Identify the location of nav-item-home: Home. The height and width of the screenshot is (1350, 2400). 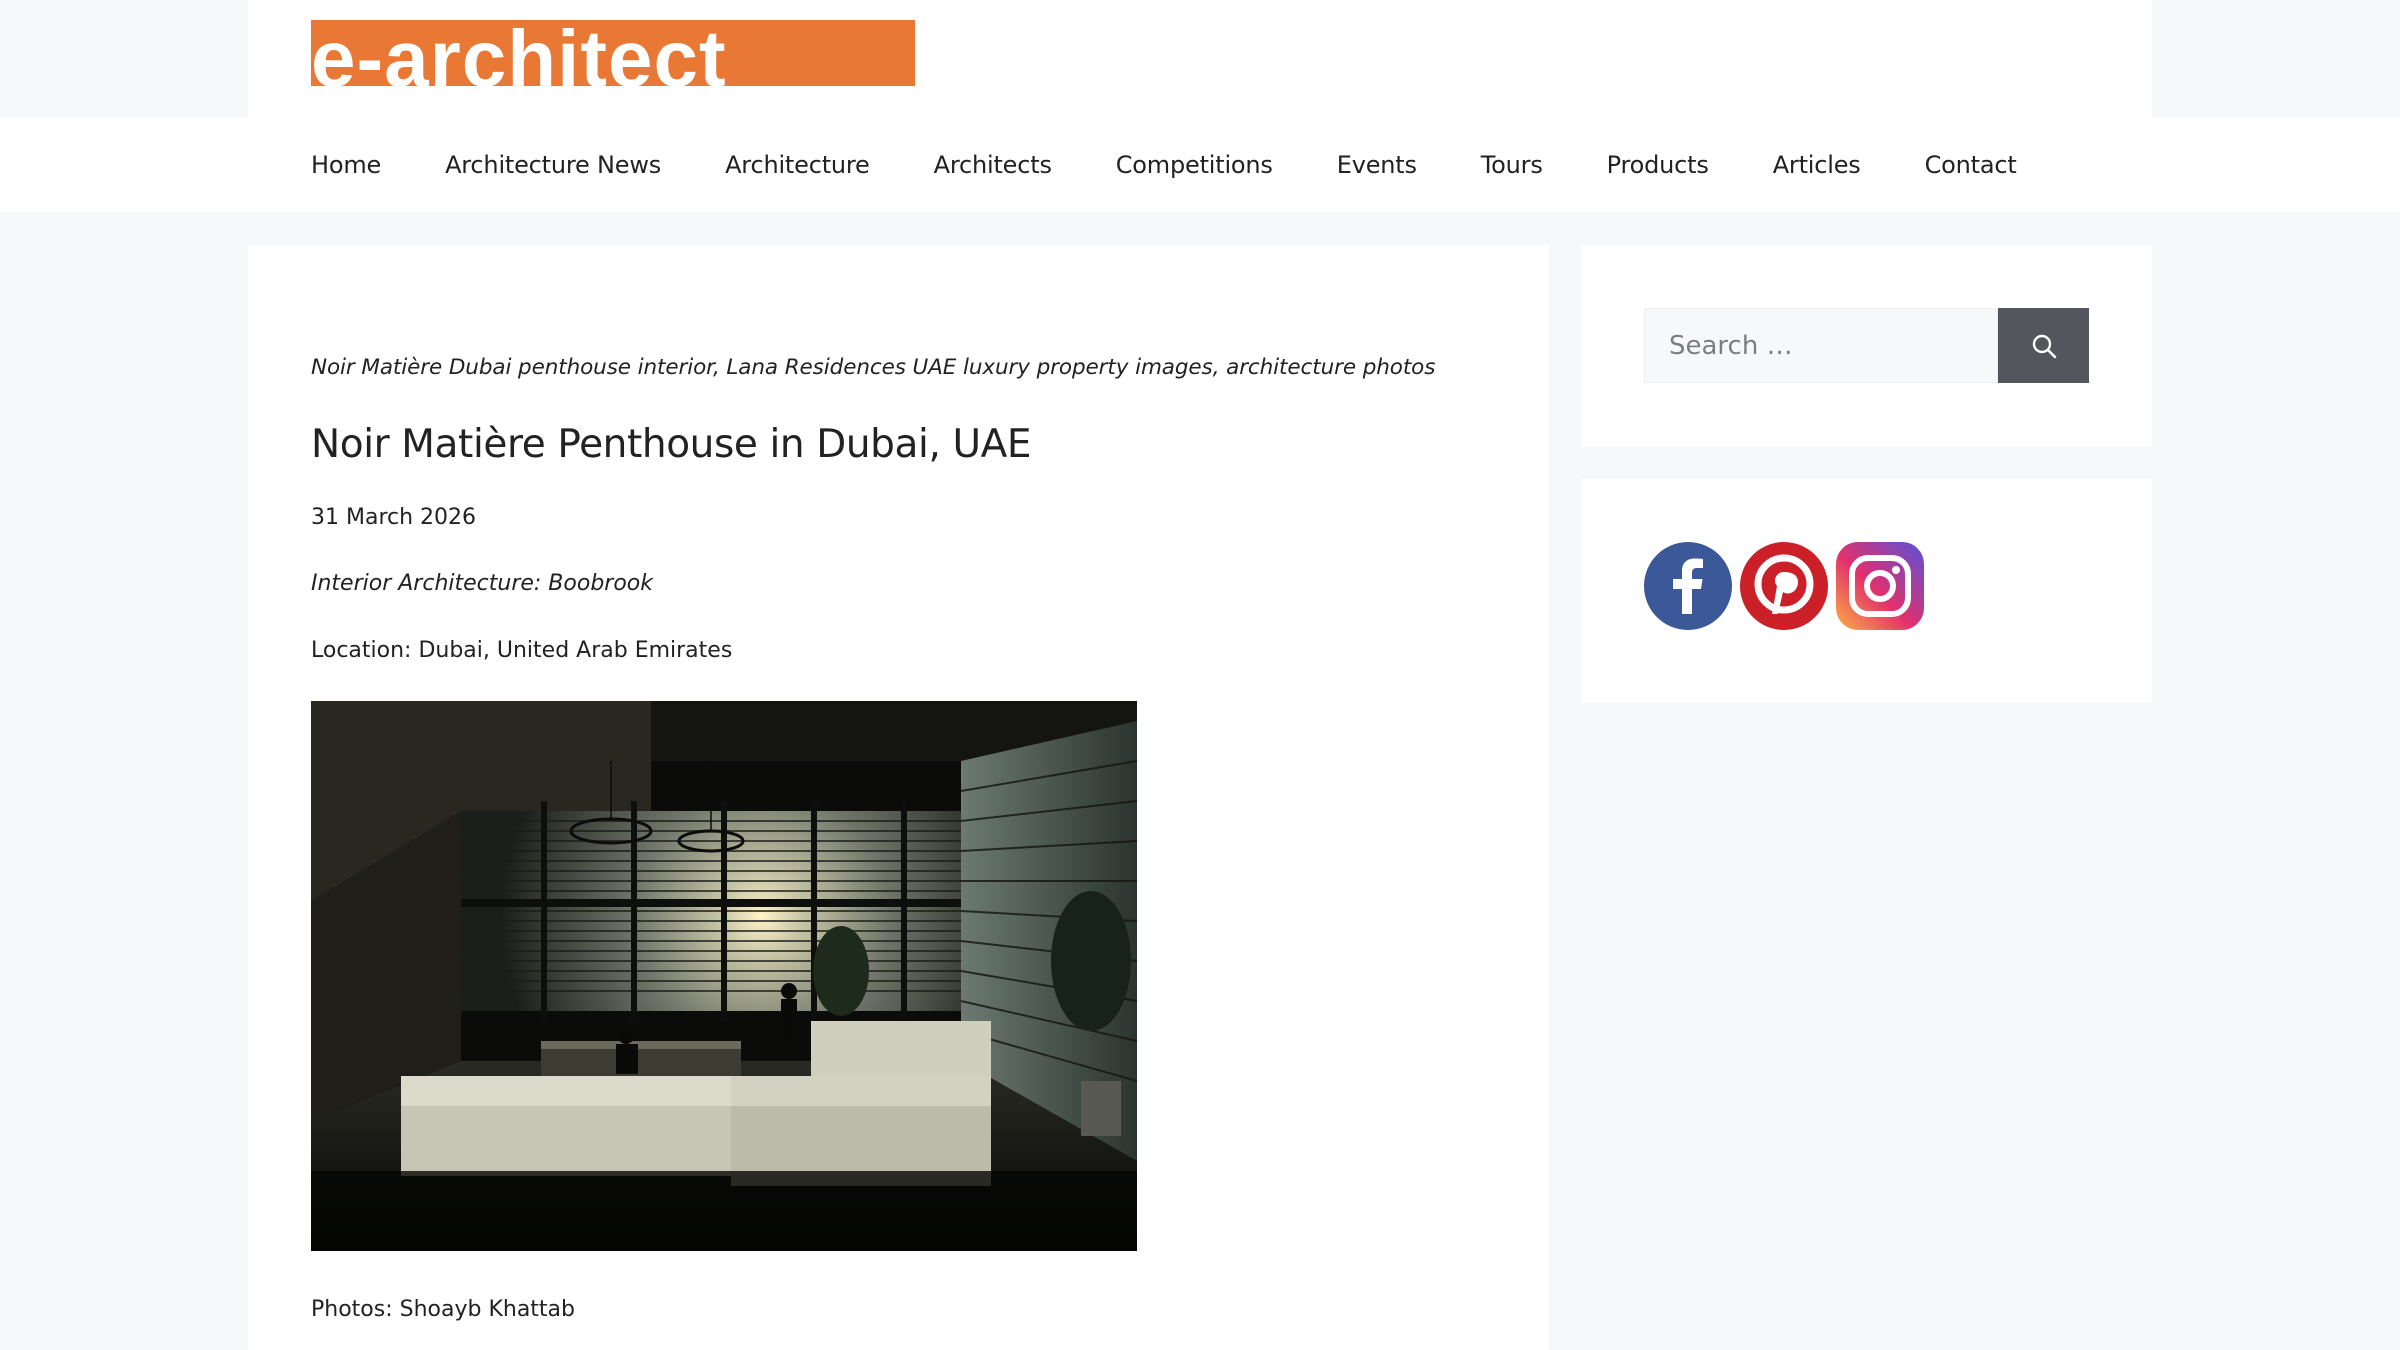
(346, 165).